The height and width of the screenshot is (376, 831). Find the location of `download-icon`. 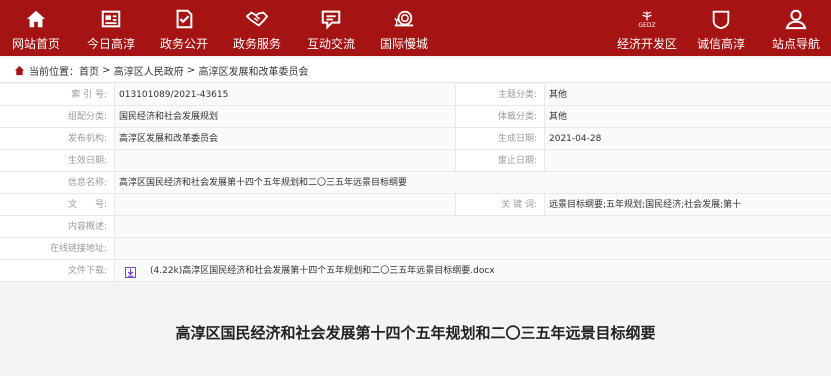

download-icon is located at coordinates (130, 271).